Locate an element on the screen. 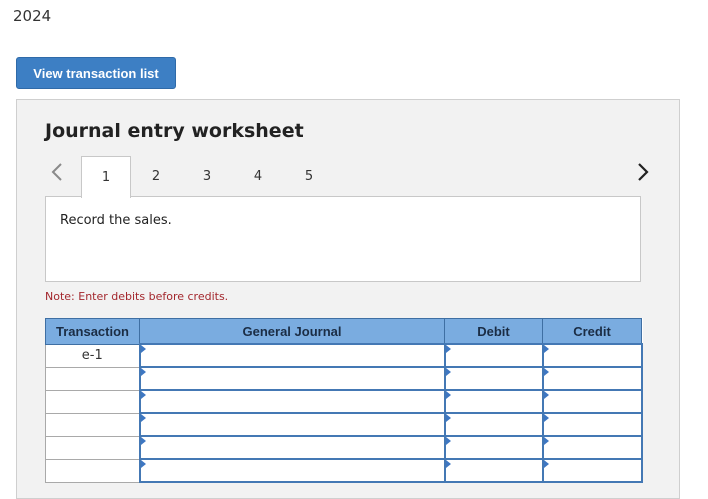 The image size is (708, 499). prompt-box: Record the sales. is located at coordinates (343, 239).